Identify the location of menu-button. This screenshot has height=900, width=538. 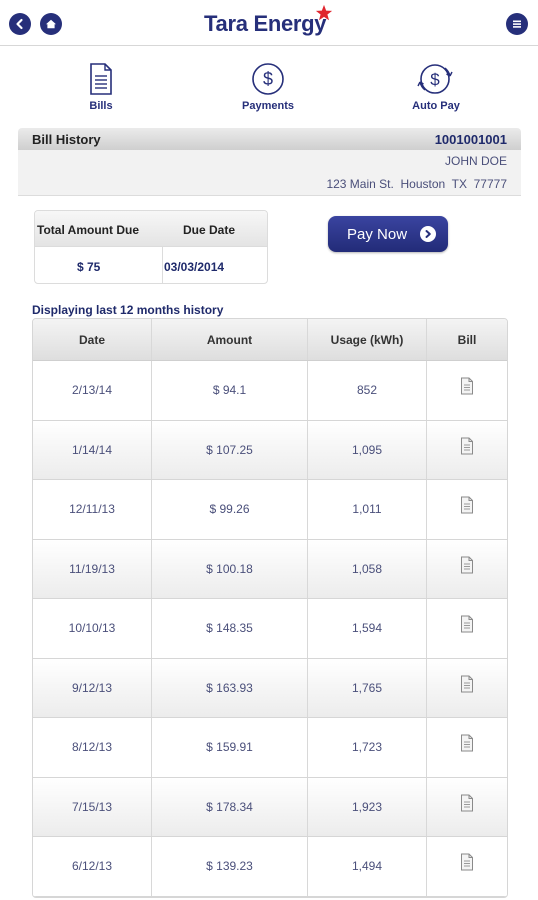
(517, 24).